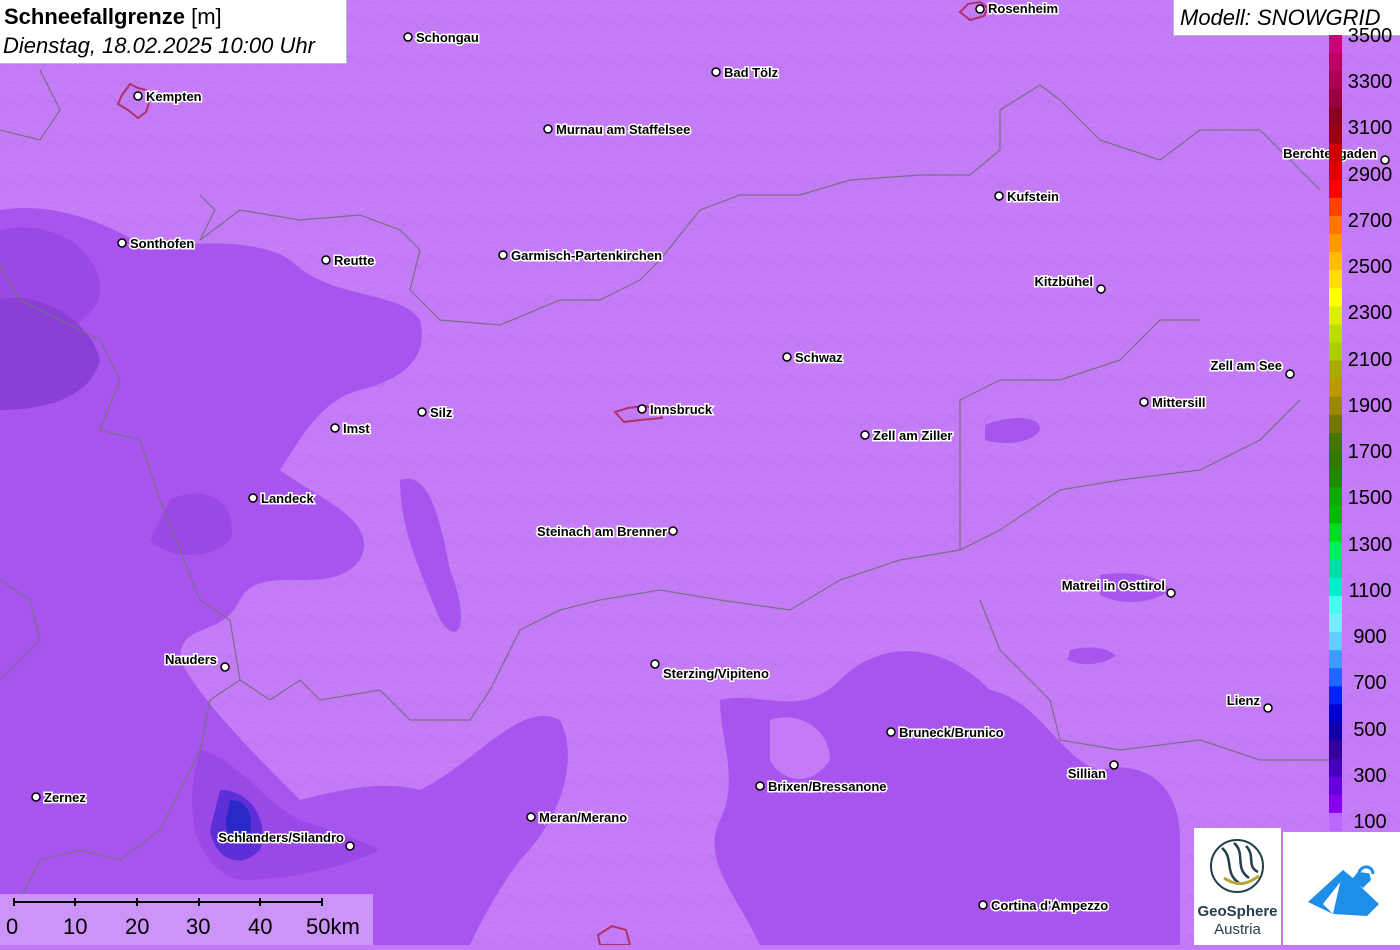  What do you see at coordinates (1237, 929) in the screenshot?
I see `geosphere-logo-line2: Austria` at bounding box center [1237, 929].